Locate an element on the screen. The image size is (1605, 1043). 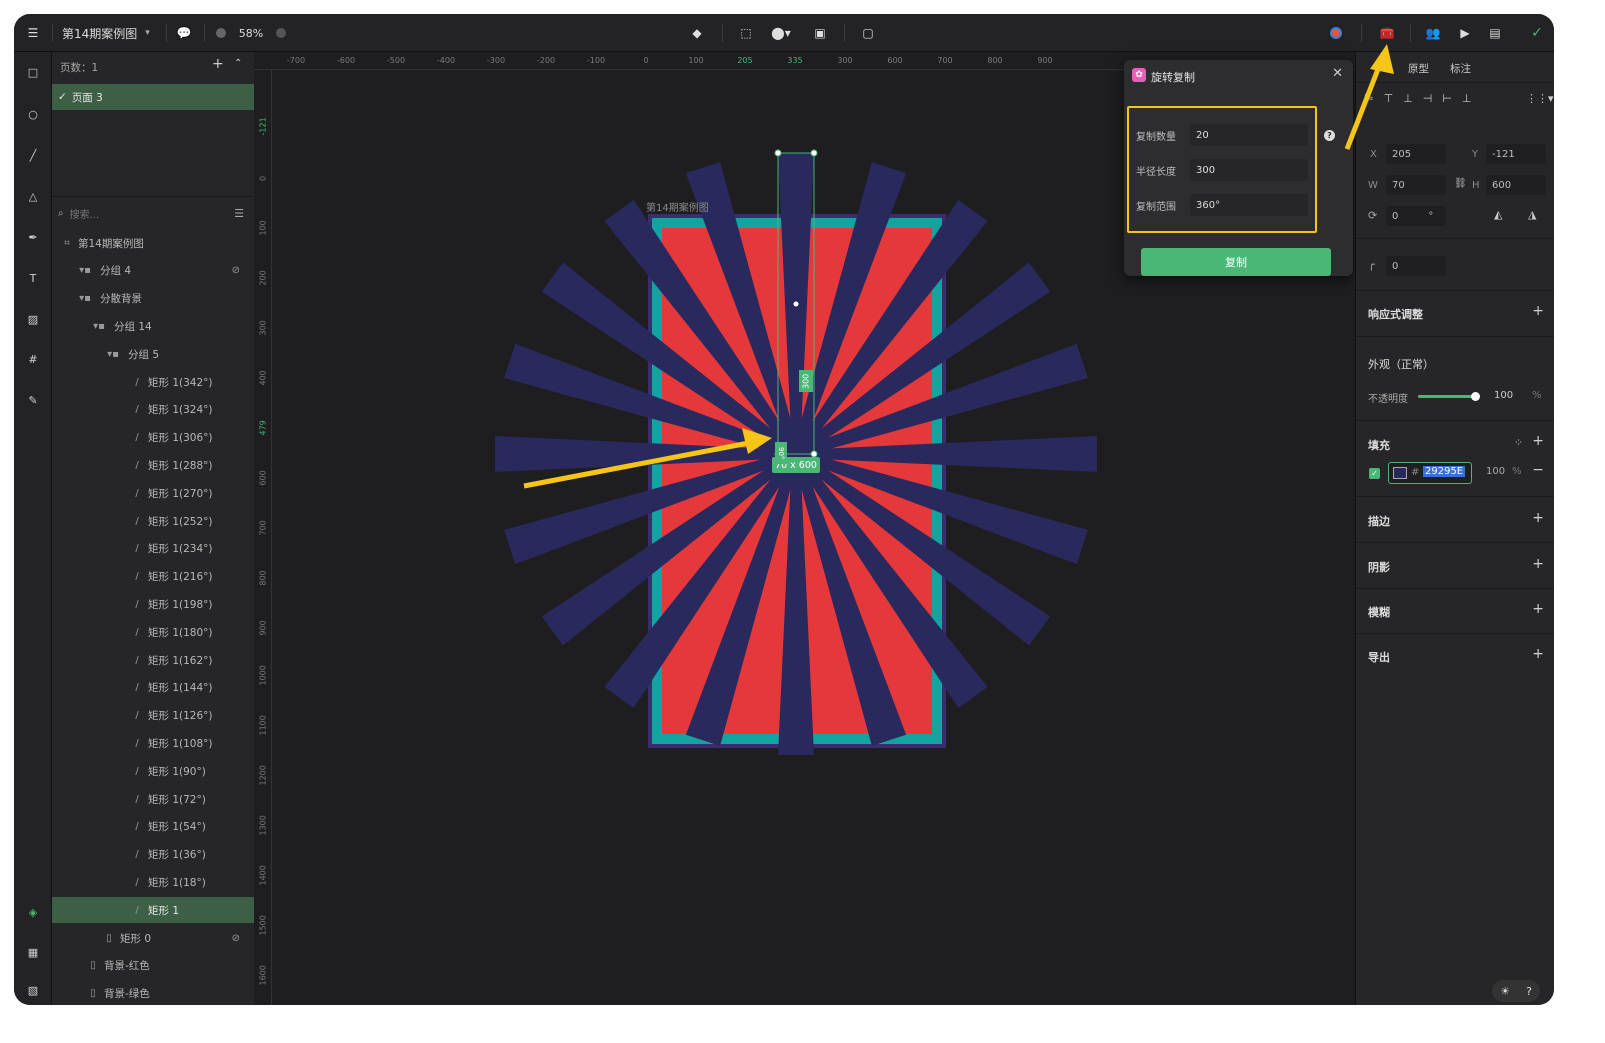
collapse-icon: ⌃ is located at coordinates (238, 63).